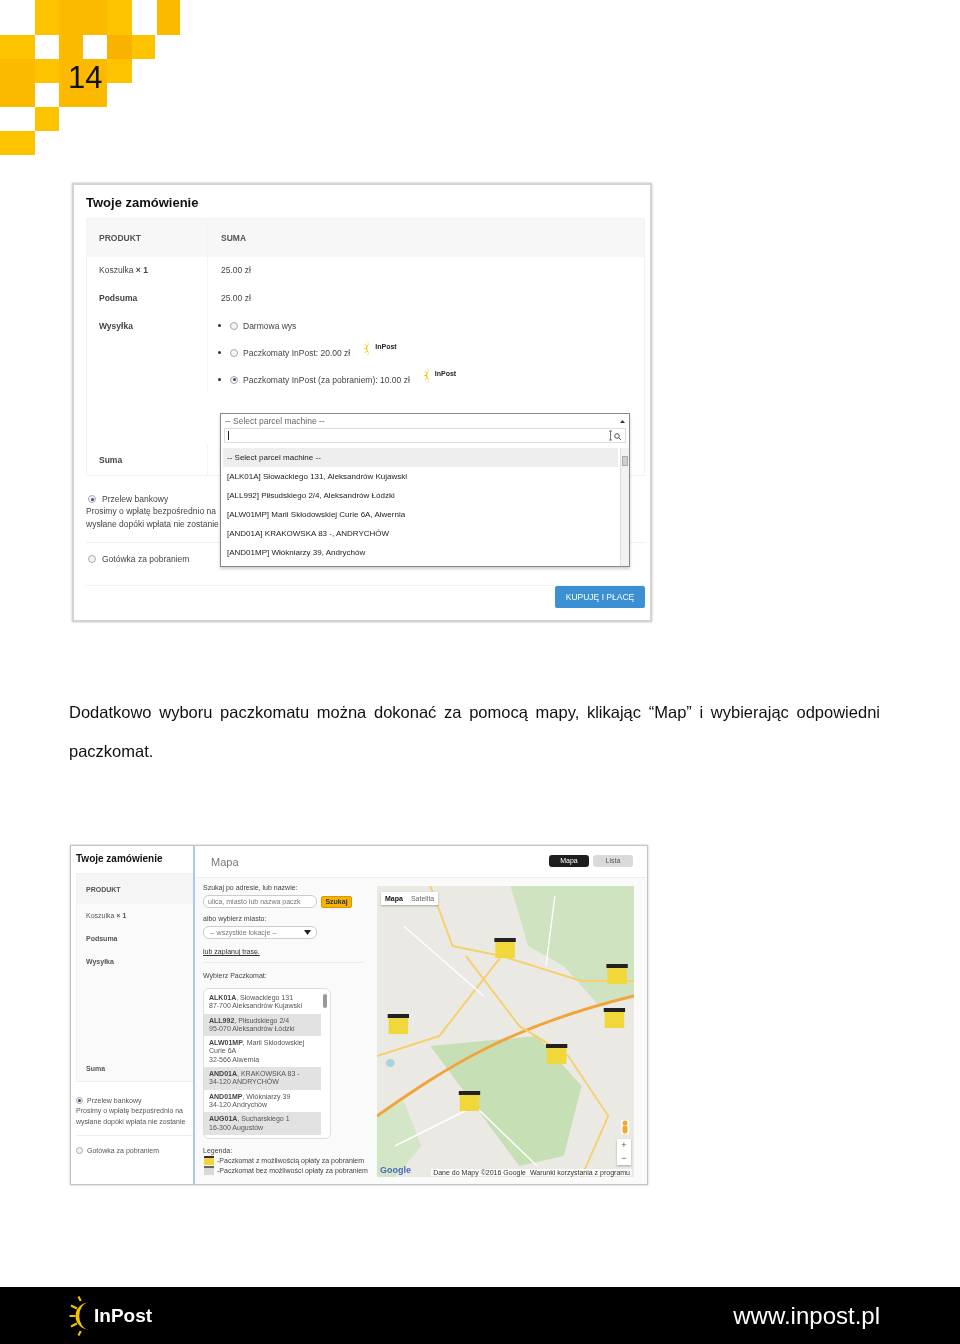 The height and width of the screenshot is (1344, 960). I want to click on shipping-option-label: Paczkomaty InPost: 20.00 zł, so click(297, 352).